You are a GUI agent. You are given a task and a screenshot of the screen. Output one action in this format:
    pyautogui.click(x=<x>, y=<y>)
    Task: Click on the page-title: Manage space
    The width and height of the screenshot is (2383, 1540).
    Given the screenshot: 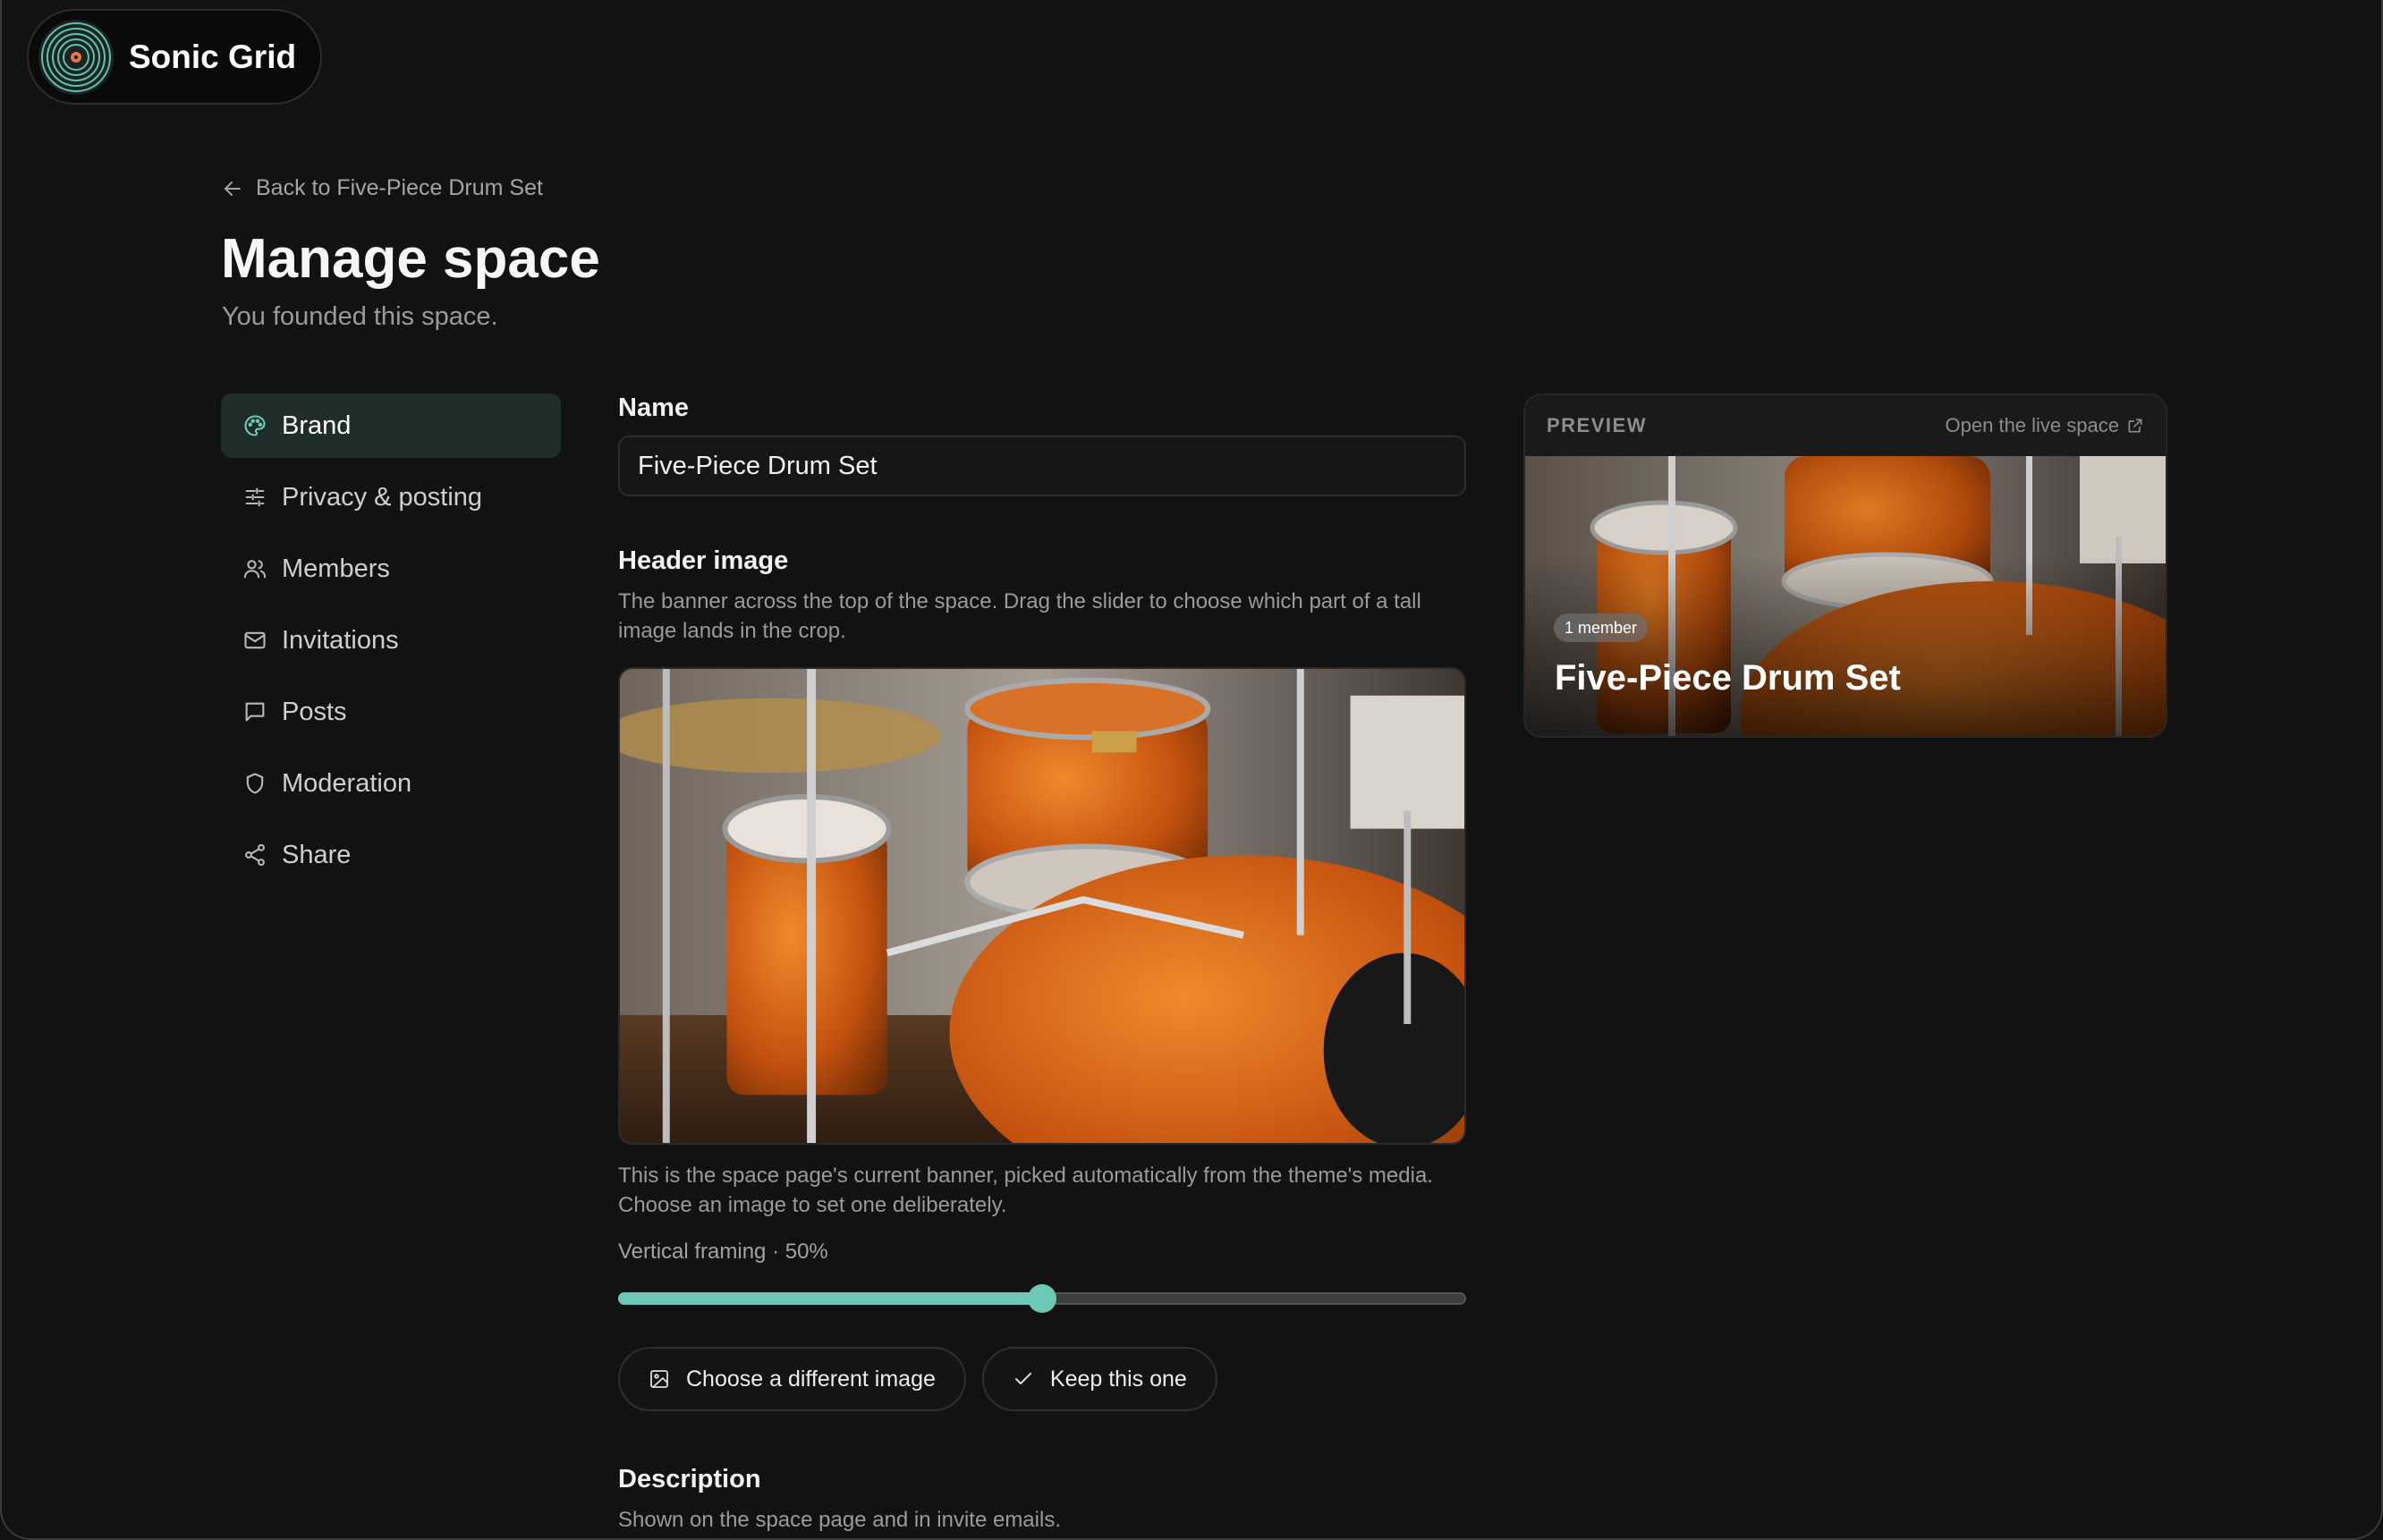 What is the action you would take?
    pyautogui.click(x=410, y=259)
    